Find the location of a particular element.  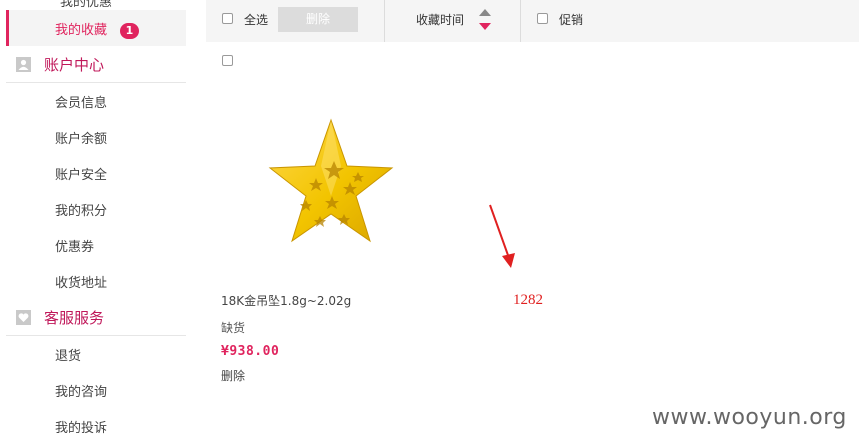

favorites-count-badge: 1 is located at coordinates (129, 31).